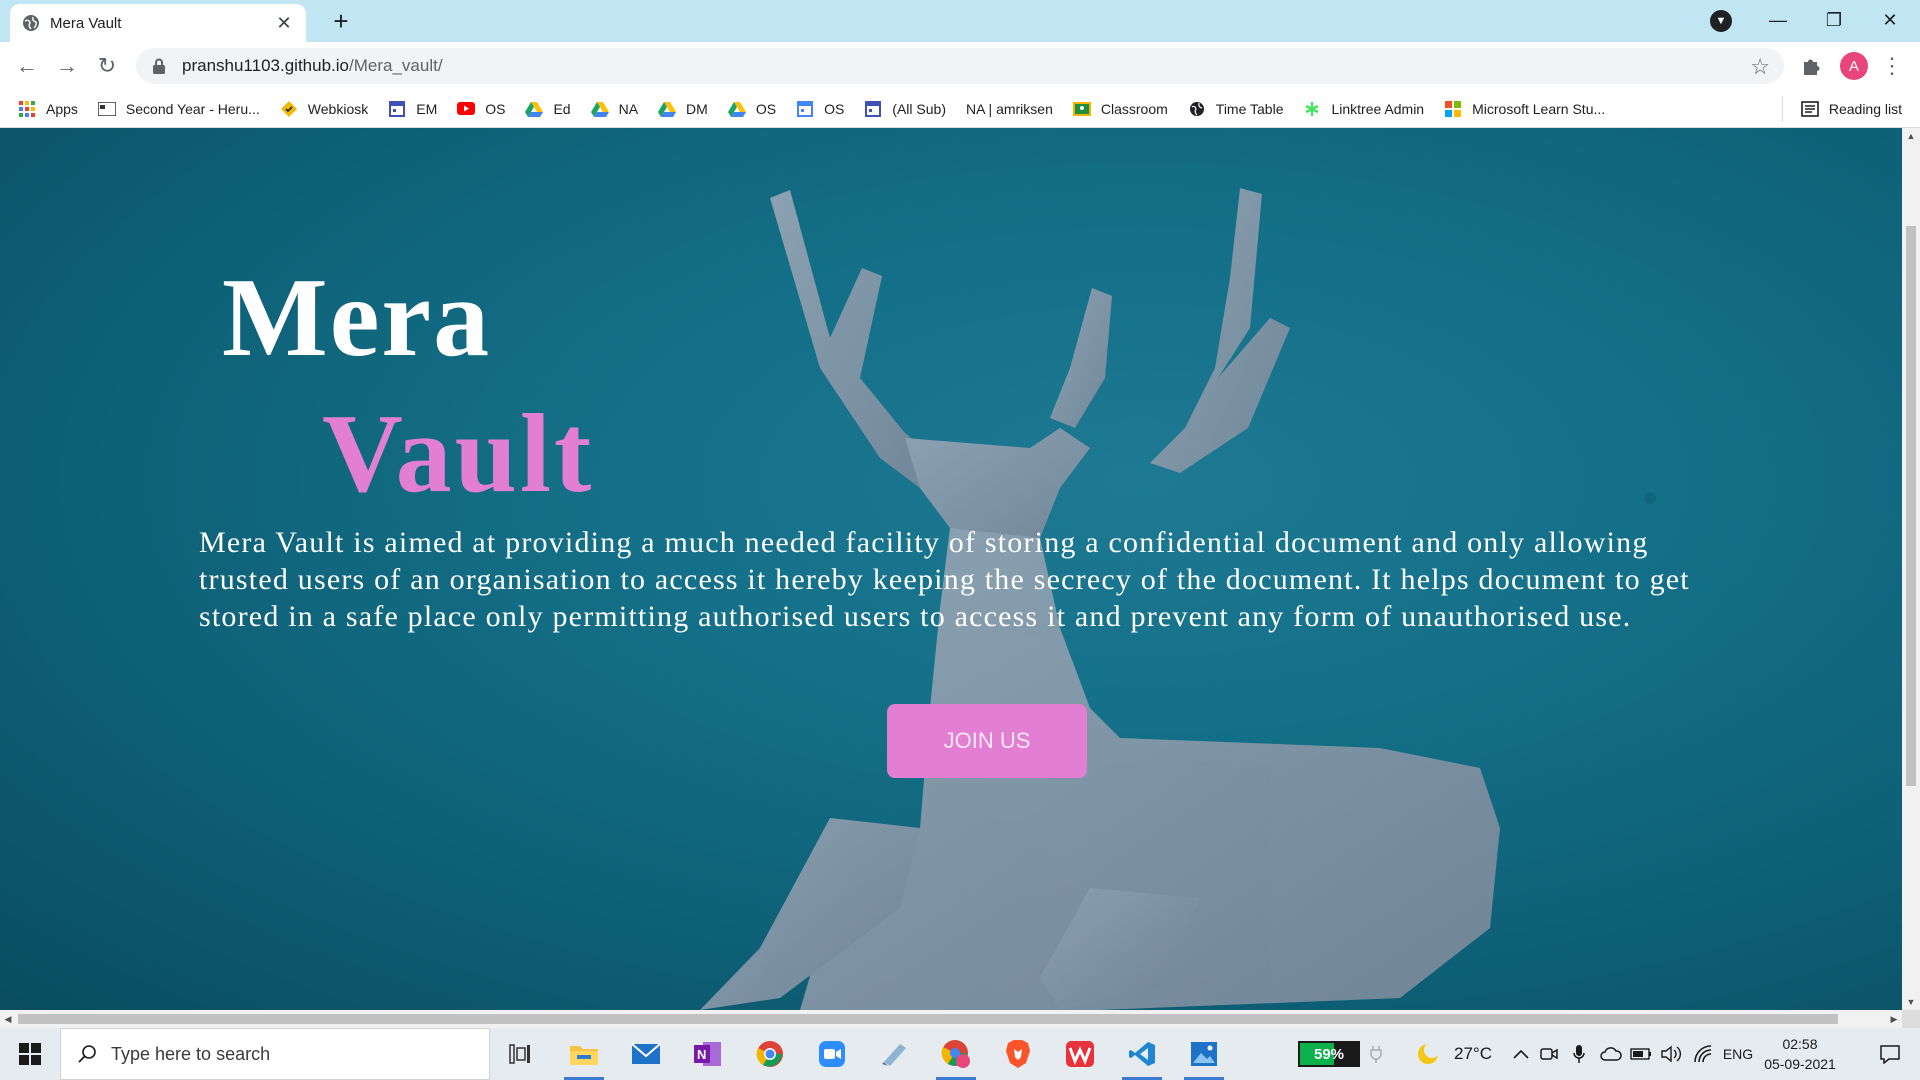 This screenshot has width=1920, height=1080. I want to click on notification-center-icon, so click(1890, 1054).